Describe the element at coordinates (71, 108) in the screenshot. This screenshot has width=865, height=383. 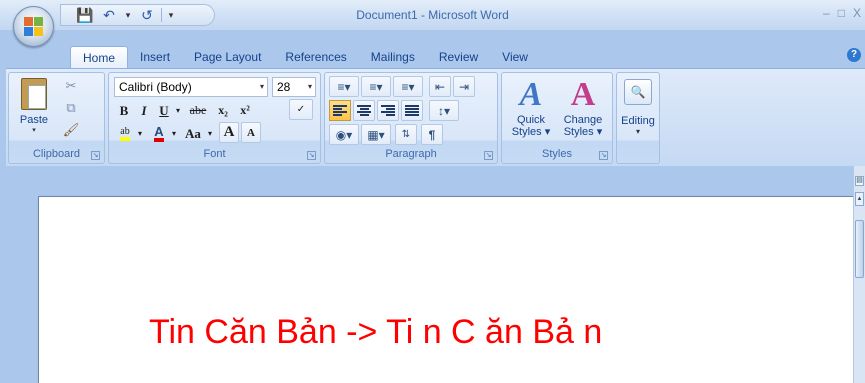
I see `copy-icon: ⧉` at that location.